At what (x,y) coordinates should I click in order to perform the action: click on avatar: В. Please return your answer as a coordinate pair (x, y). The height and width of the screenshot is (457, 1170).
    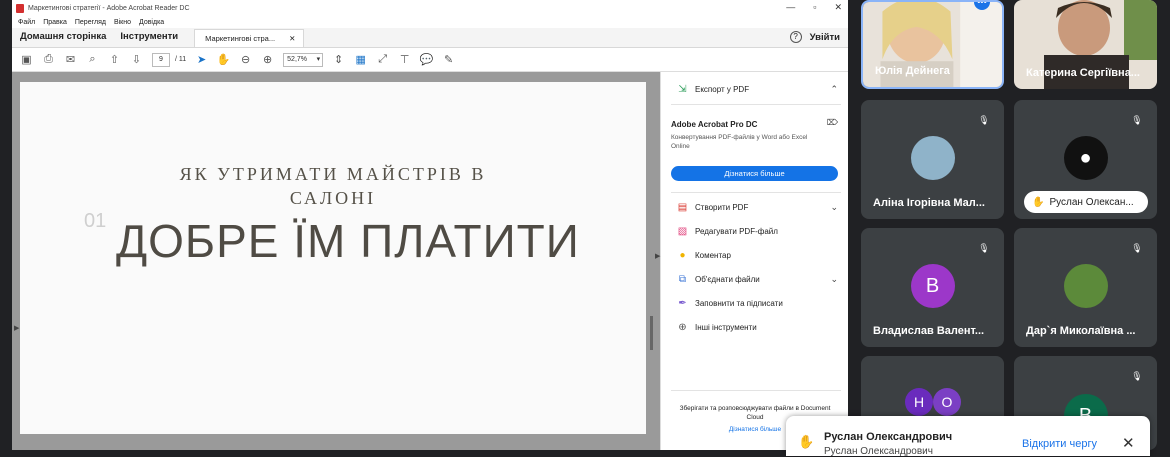
    Looking at the image, I should click on (932, 286).